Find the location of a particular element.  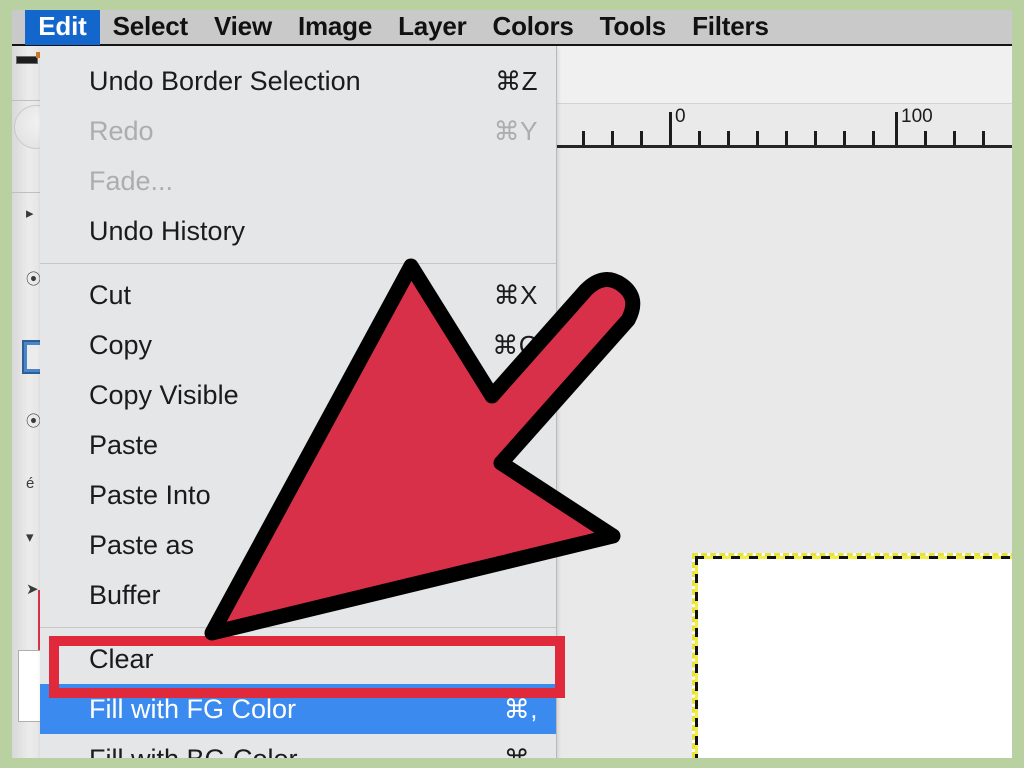

menu-item-fill-with-bg-color: Fill with BG Color ⌘. is located at coordinates (298, 746).